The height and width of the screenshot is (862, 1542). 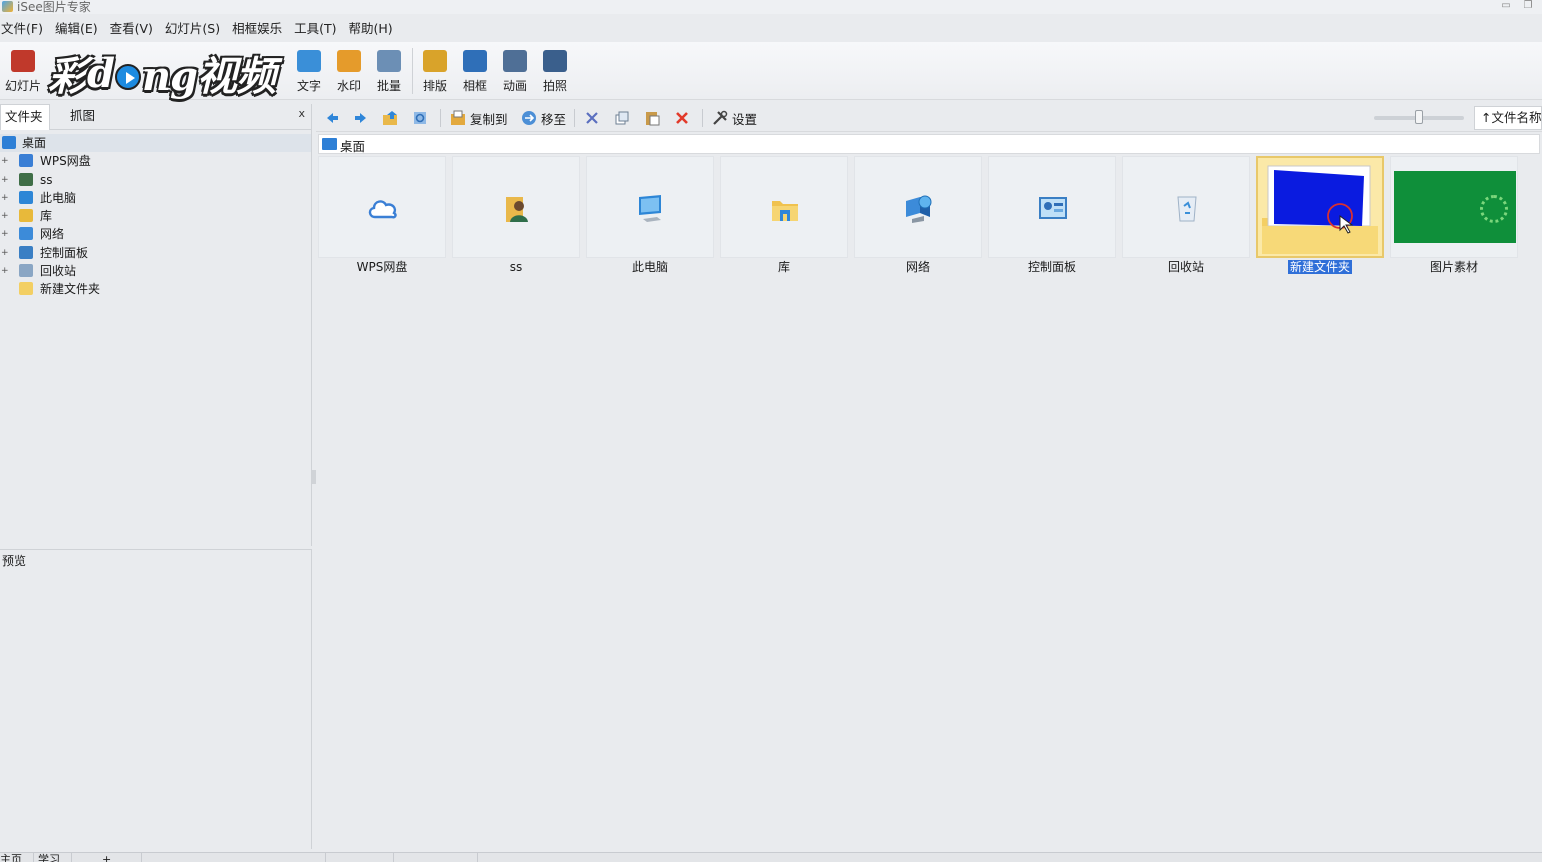 What do you see at coordinates (46, 216) in the screenshot?
I see `tree-item-label: 库` at bounding box center [46, 216].